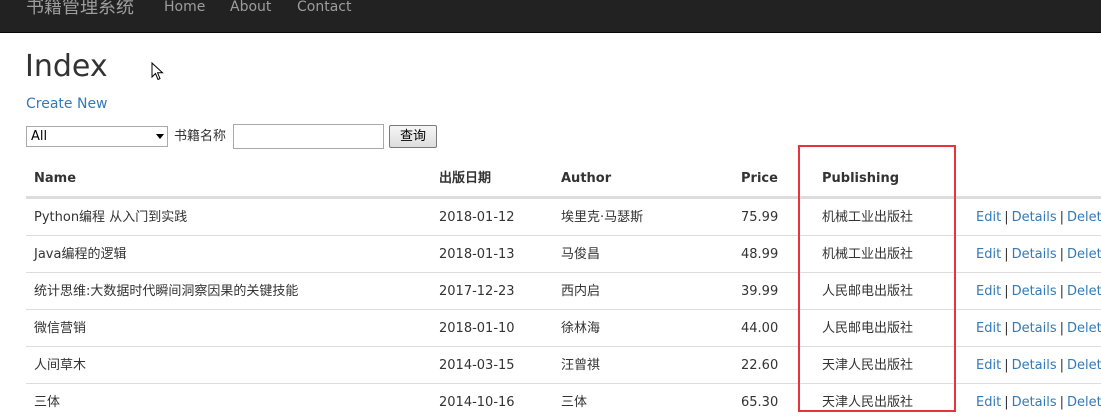 Image resolution: width=1101 pixels, height=420 pixels. What do you see at coordinates (760, 254) in the screenshot?
I see `price-cell: 48.99` at bounding box center [760, 254].